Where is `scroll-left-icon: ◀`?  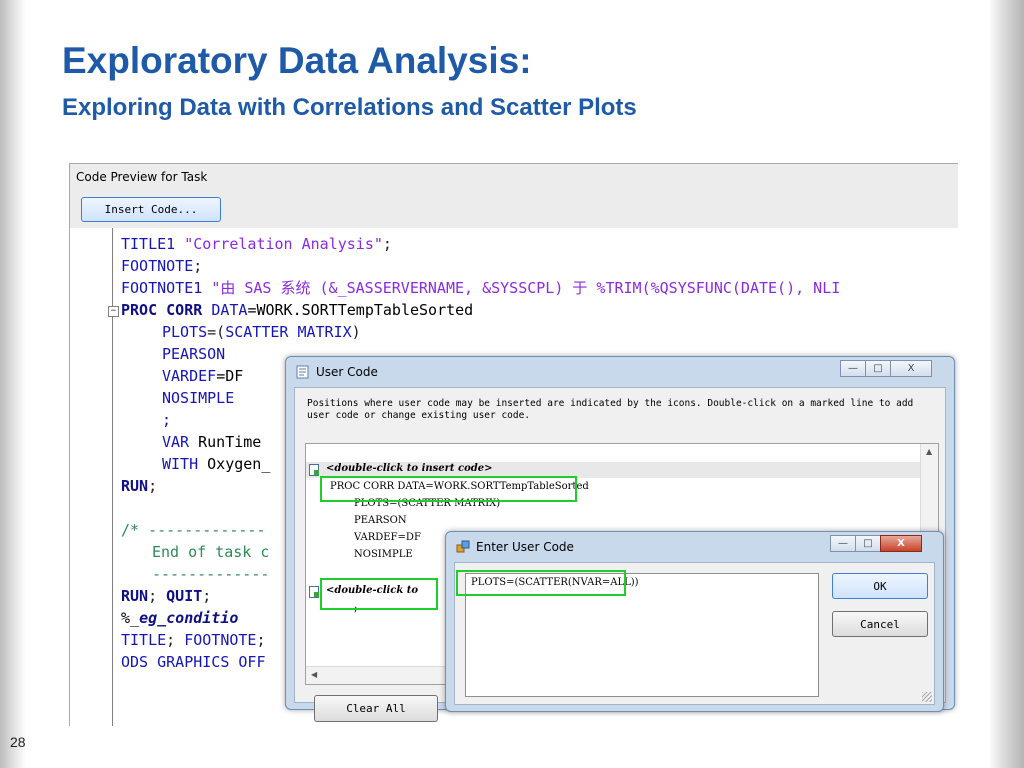 scroll-left-icon: ◀ is located at coordinates (314, 674).